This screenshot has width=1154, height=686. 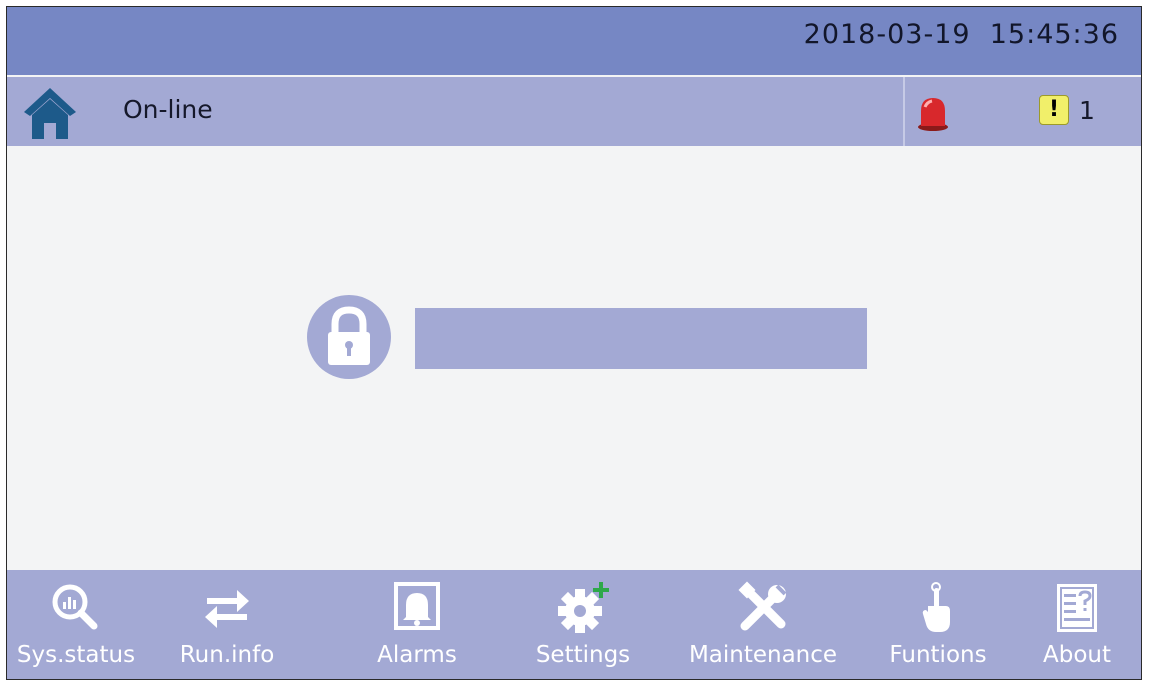 I want to click on nav-settings: Settings, so click(x=583, y=624).